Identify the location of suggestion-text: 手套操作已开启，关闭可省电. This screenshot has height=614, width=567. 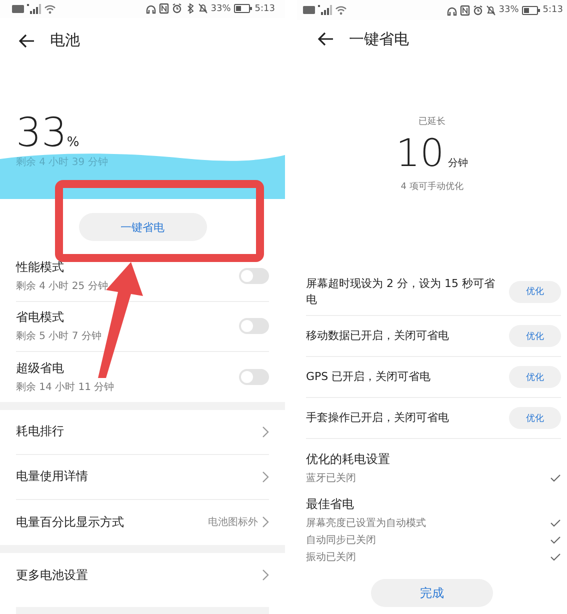
(378, 418).